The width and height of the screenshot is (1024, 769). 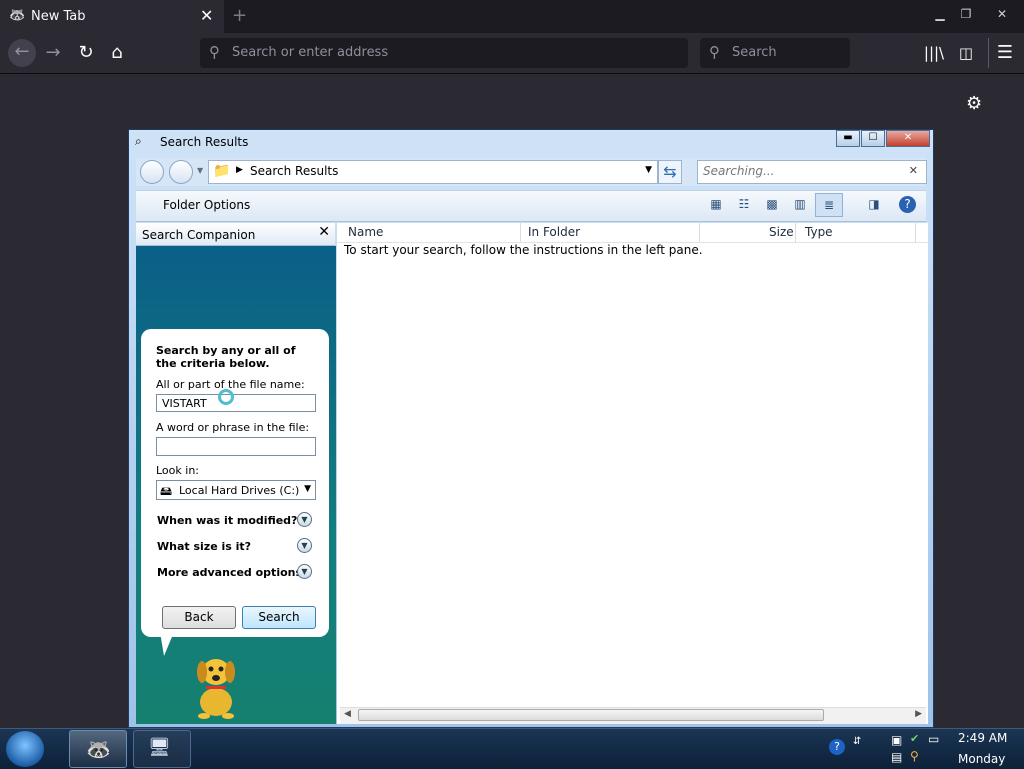 I want to click on help-icon: ?, so click(x=907, y=204).